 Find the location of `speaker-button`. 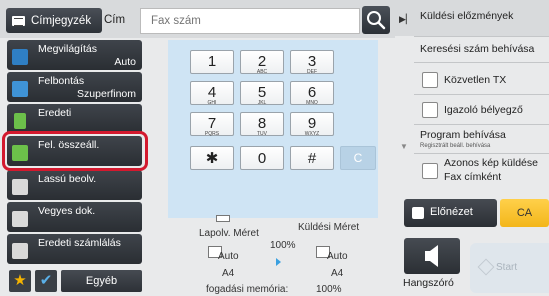

speaker-button is located at coordinates (432, 256).